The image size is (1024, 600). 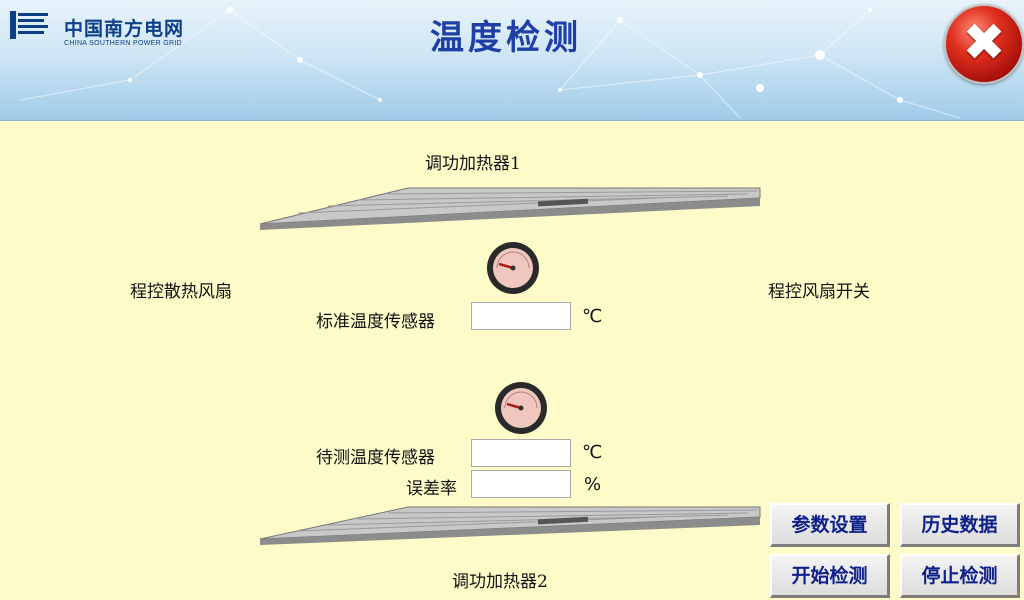 What do you see at coordinates (830, 576) in the screenshot?
I see `start-detection-button: 开始检测` at bounding box center [830, 576].